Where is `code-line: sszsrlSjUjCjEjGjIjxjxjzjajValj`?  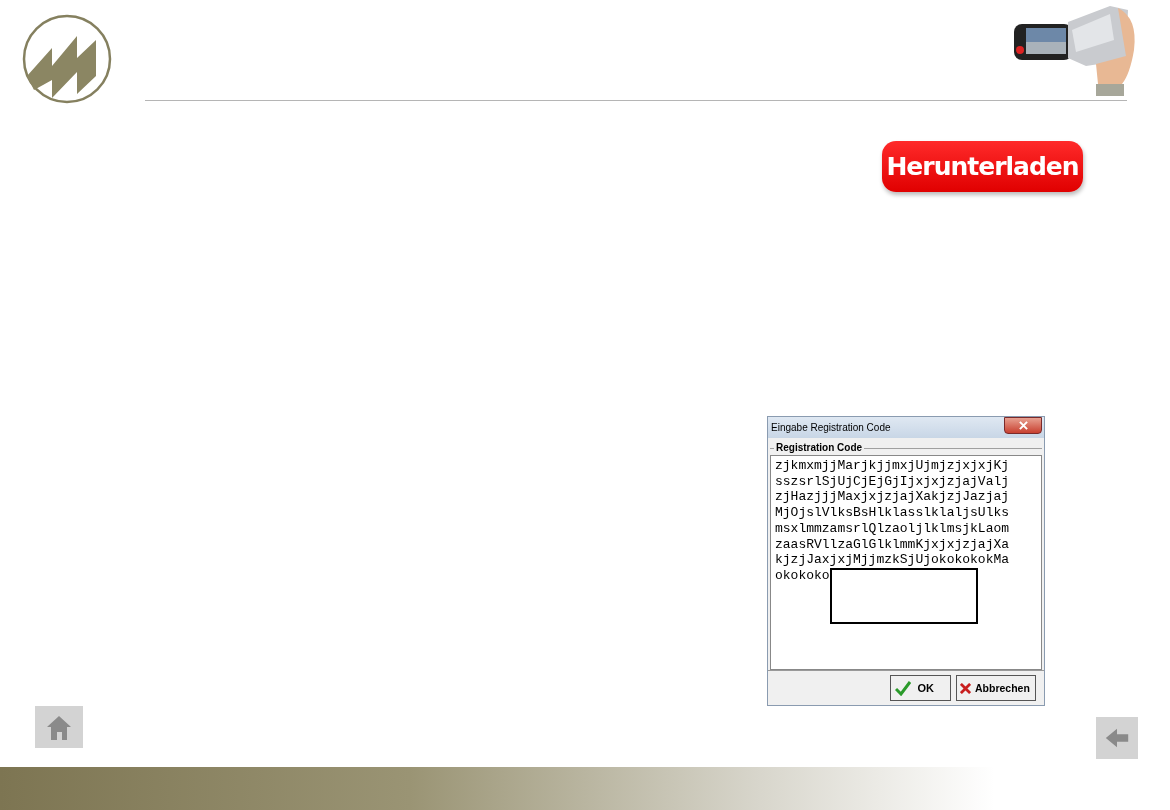
code-line: sszsrlSjUjCjEjGjIjxjxjzjajValj is located at coordinates (893, 481).